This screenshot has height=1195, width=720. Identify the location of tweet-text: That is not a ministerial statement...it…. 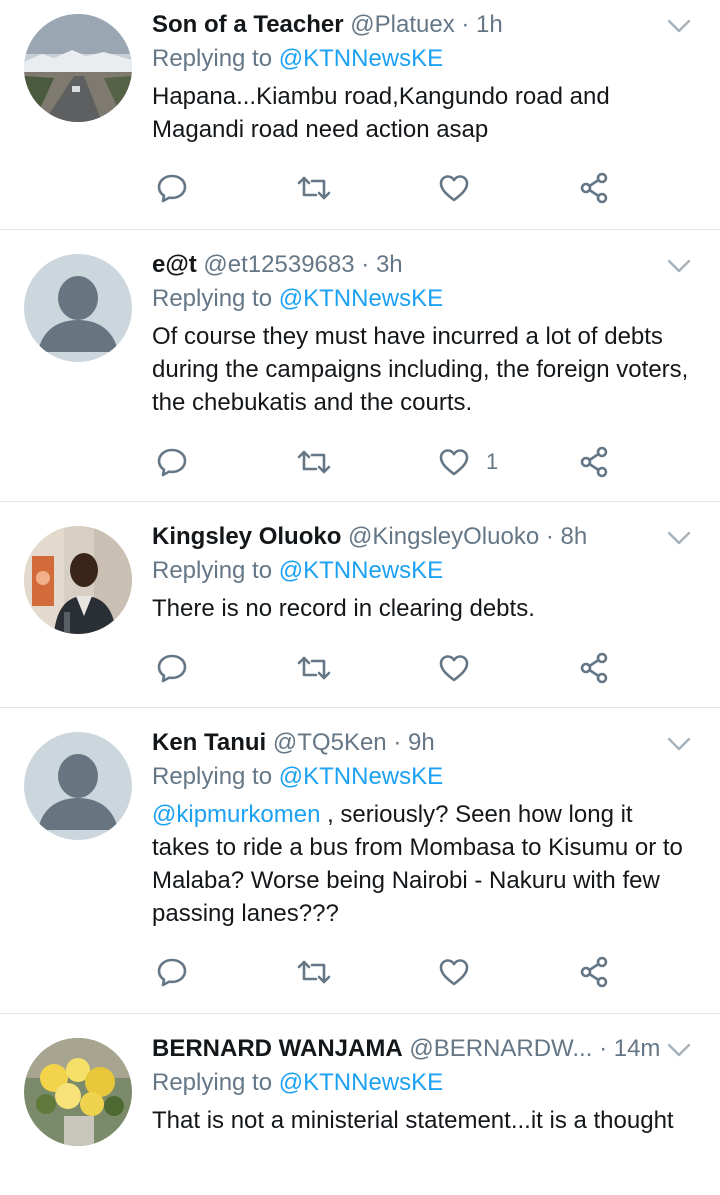
(413, 1120).